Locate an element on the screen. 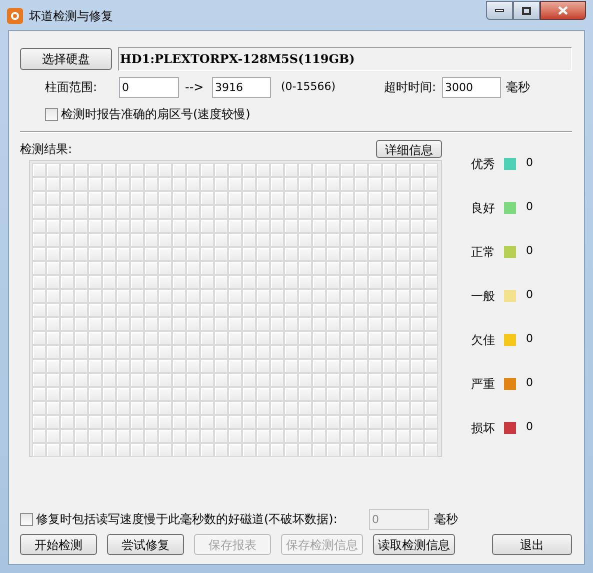  timeout-label: 超时时间: is located at coordinates (410, 87).